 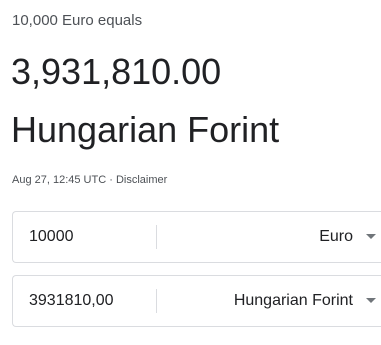 I want to click on conversion-summary: 10,000 Euro equals, so click(x=77, y=20).